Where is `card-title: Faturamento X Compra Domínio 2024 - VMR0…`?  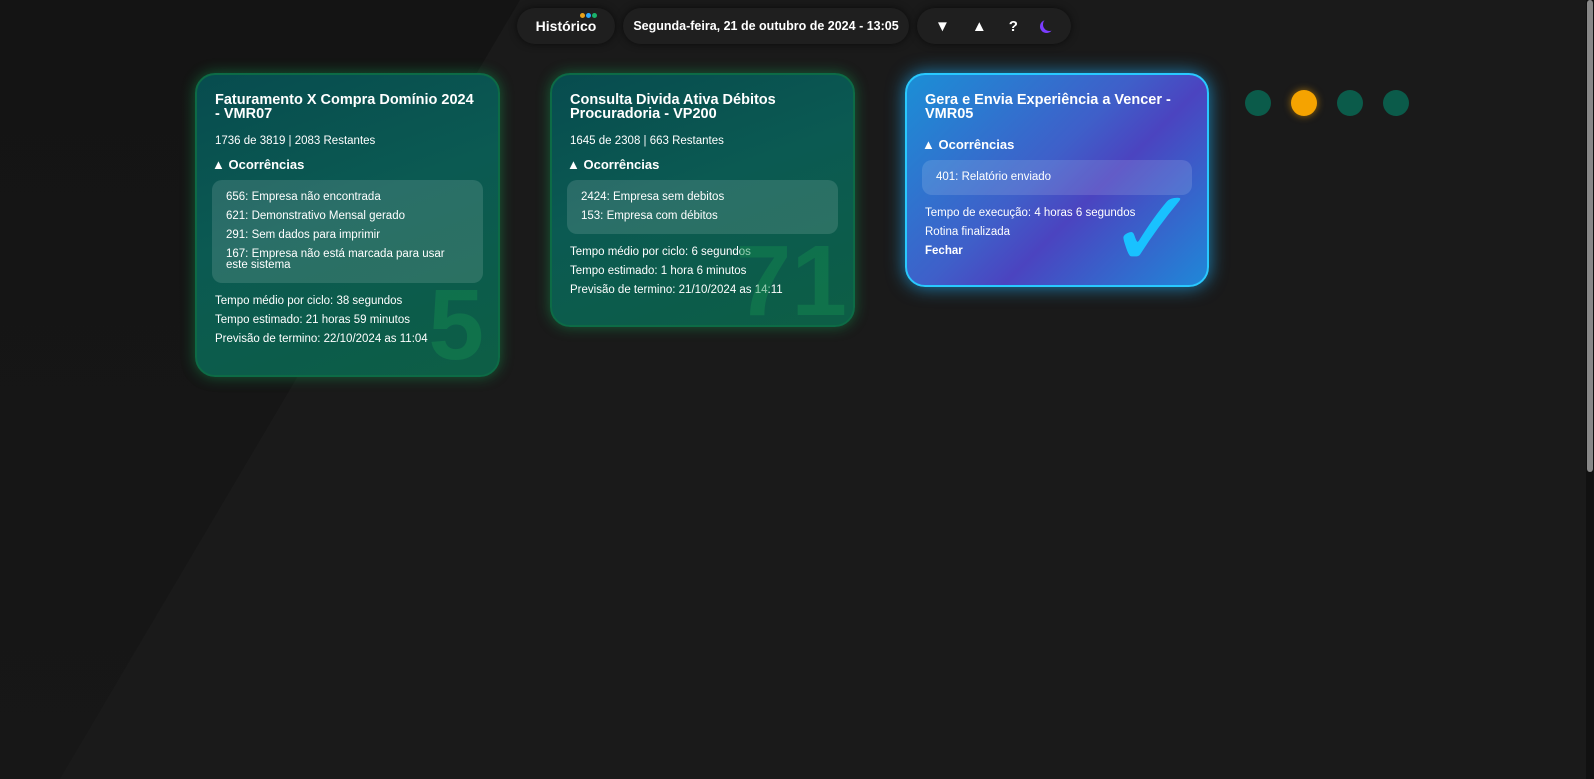
card-title: Faturamento X Compra Domínio 2024 - VMR0… is located at coordinates (344, 107).